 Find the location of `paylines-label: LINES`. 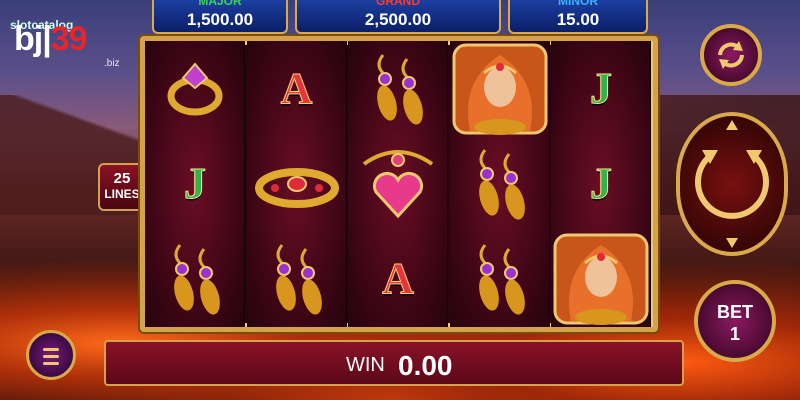

paylines-label: LINES is located at coordinates (122, 194).